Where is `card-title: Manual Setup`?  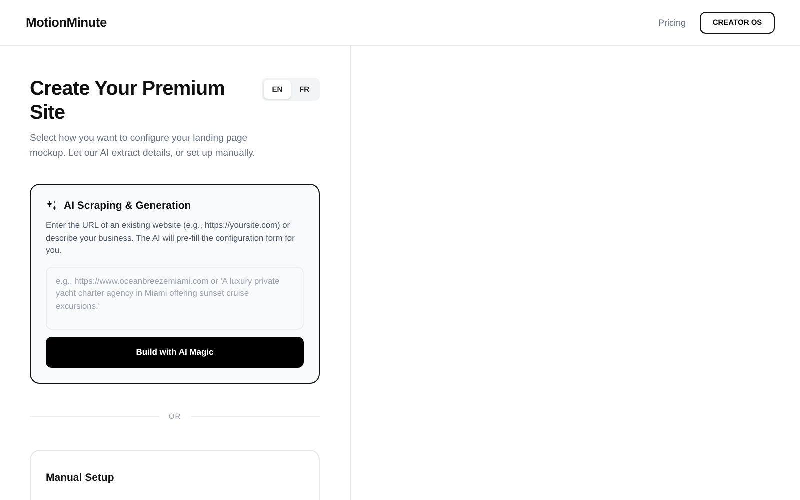
card-title: Manual Setup is located at coordinates (80, 478).